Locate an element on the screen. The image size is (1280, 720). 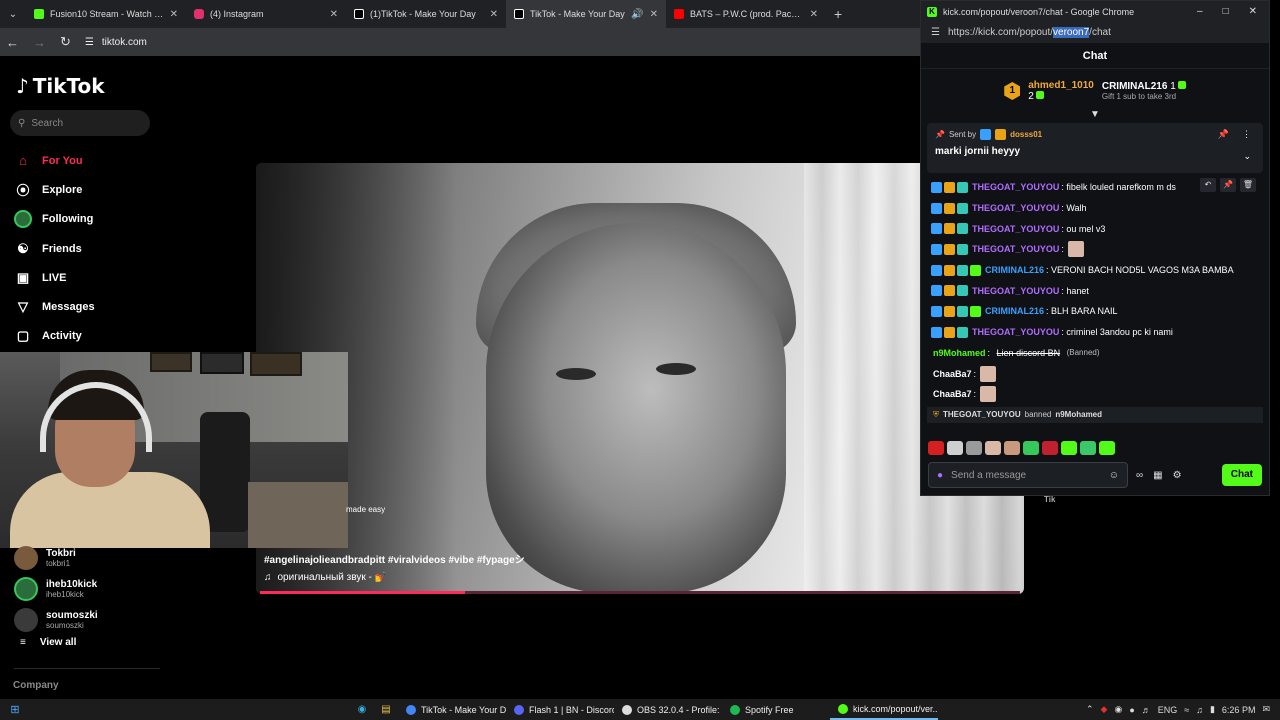
new-tab-icon: + is located at coordinates (838, 14).